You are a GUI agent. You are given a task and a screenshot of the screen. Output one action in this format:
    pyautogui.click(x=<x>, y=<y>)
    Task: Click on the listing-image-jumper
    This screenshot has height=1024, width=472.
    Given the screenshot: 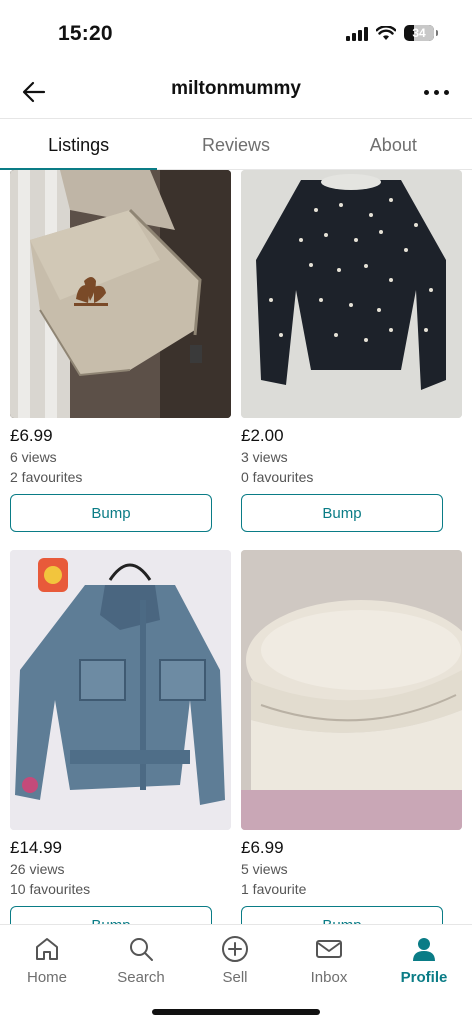 What is the action you would take?
    pyautogui.click(x=351, y=294)
    